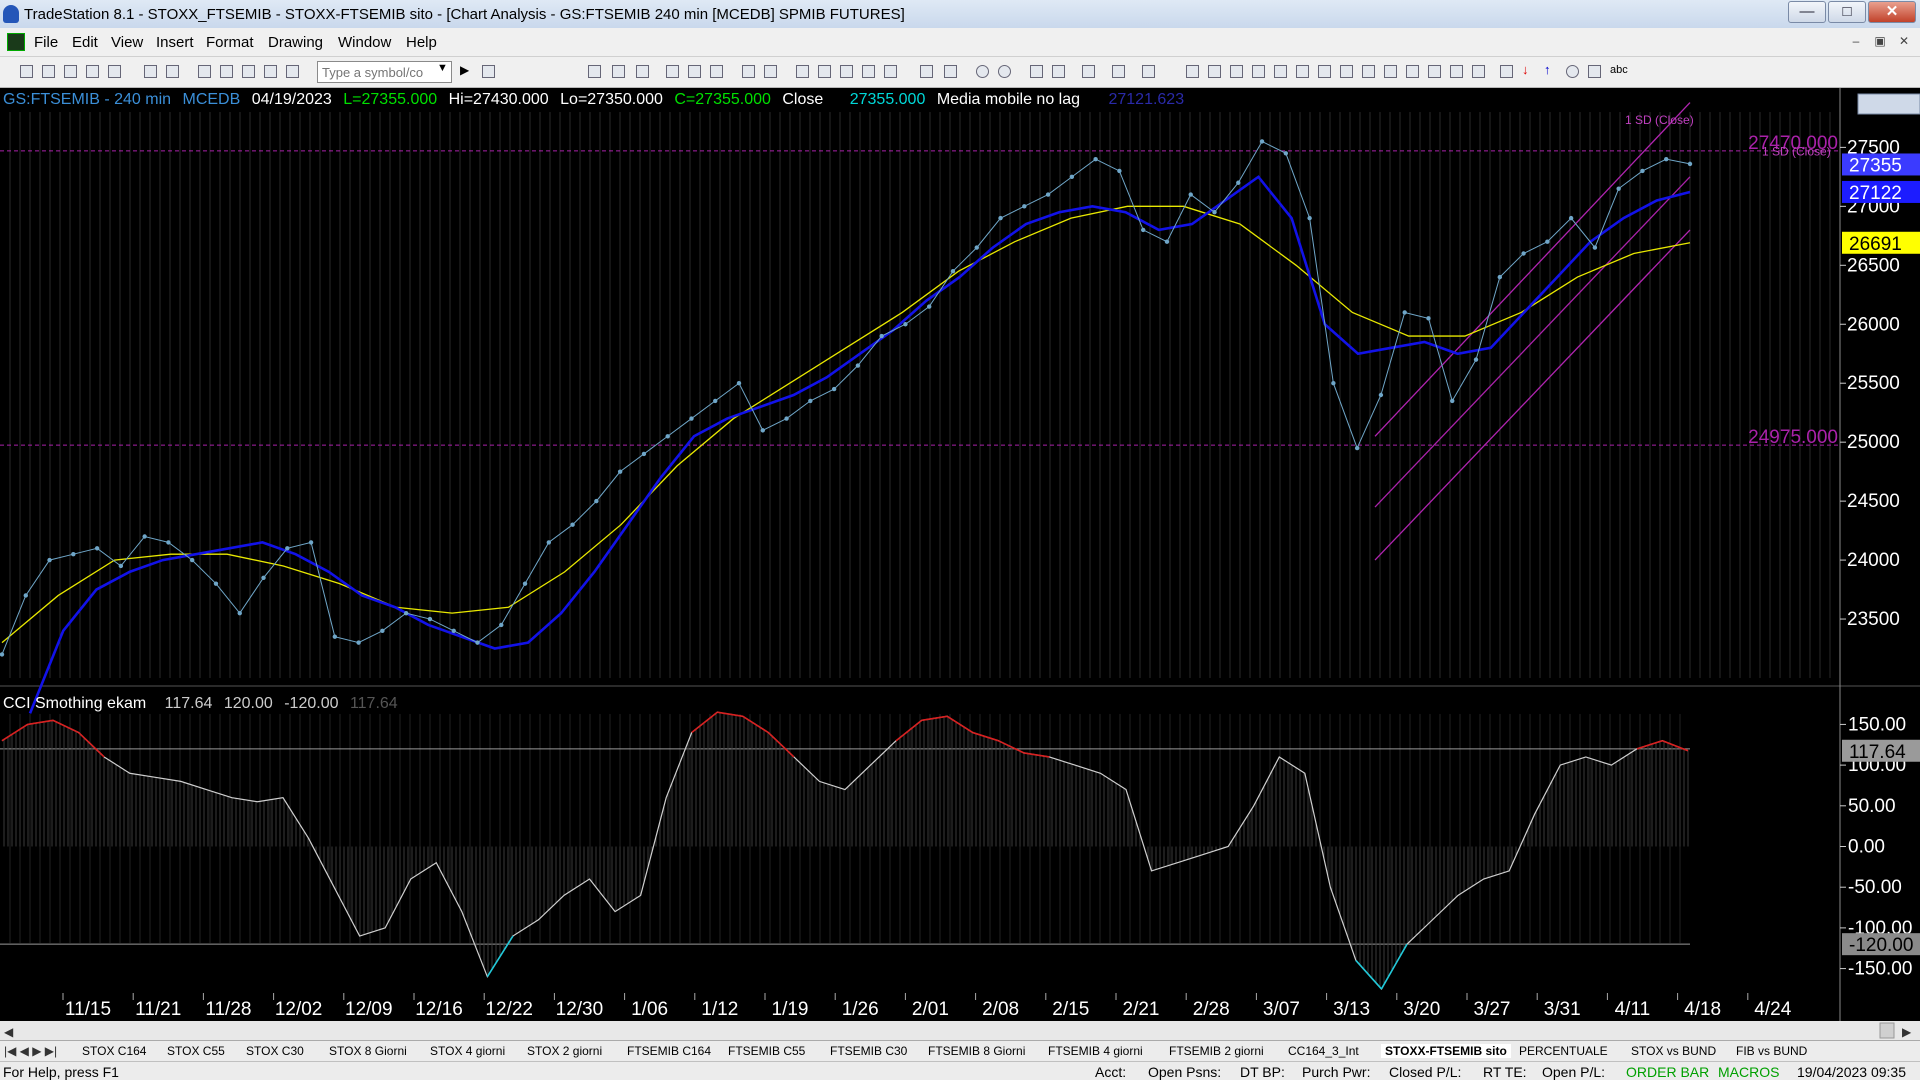 This screenshot has width=1920, height=1080. I want to click on trendline-icon, so click(1192, 71).